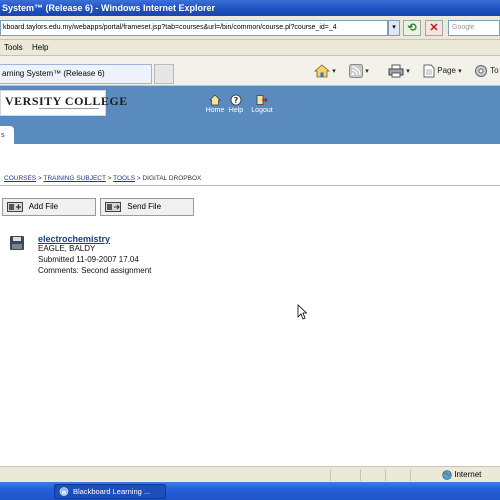  I want to click on stop-button: ✕, so click(434, 28).